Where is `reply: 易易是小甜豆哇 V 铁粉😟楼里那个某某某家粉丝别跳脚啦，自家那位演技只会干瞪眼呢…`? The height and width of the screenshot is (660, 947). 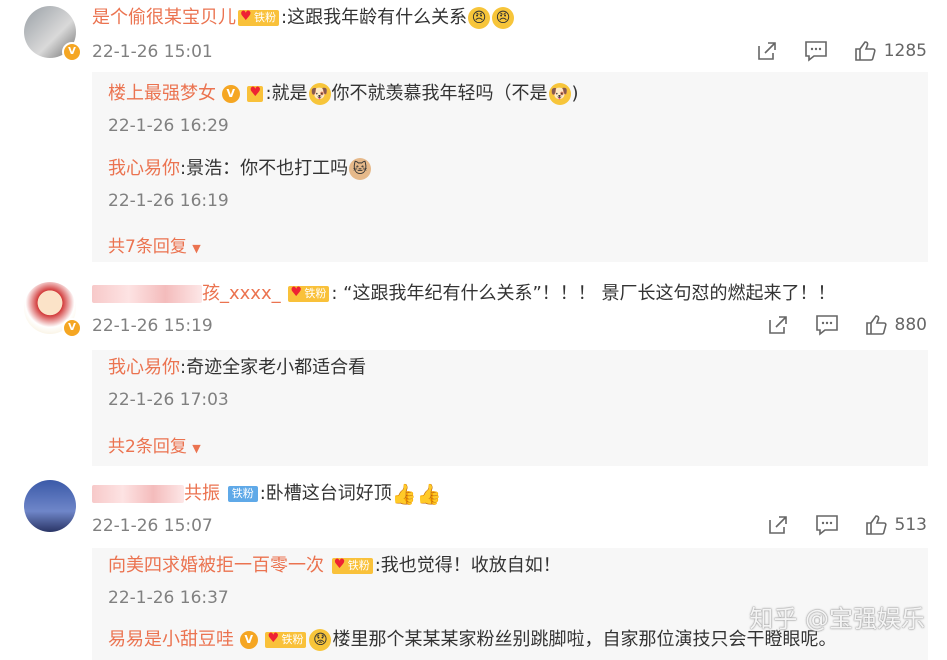
reply: 易易是小甜豆哇 V 铁粉😟楼里那个某某某家粉丝别跳脚啦，自家那位演技只会干瞪眼呢… is located at coordinates (472, 640).